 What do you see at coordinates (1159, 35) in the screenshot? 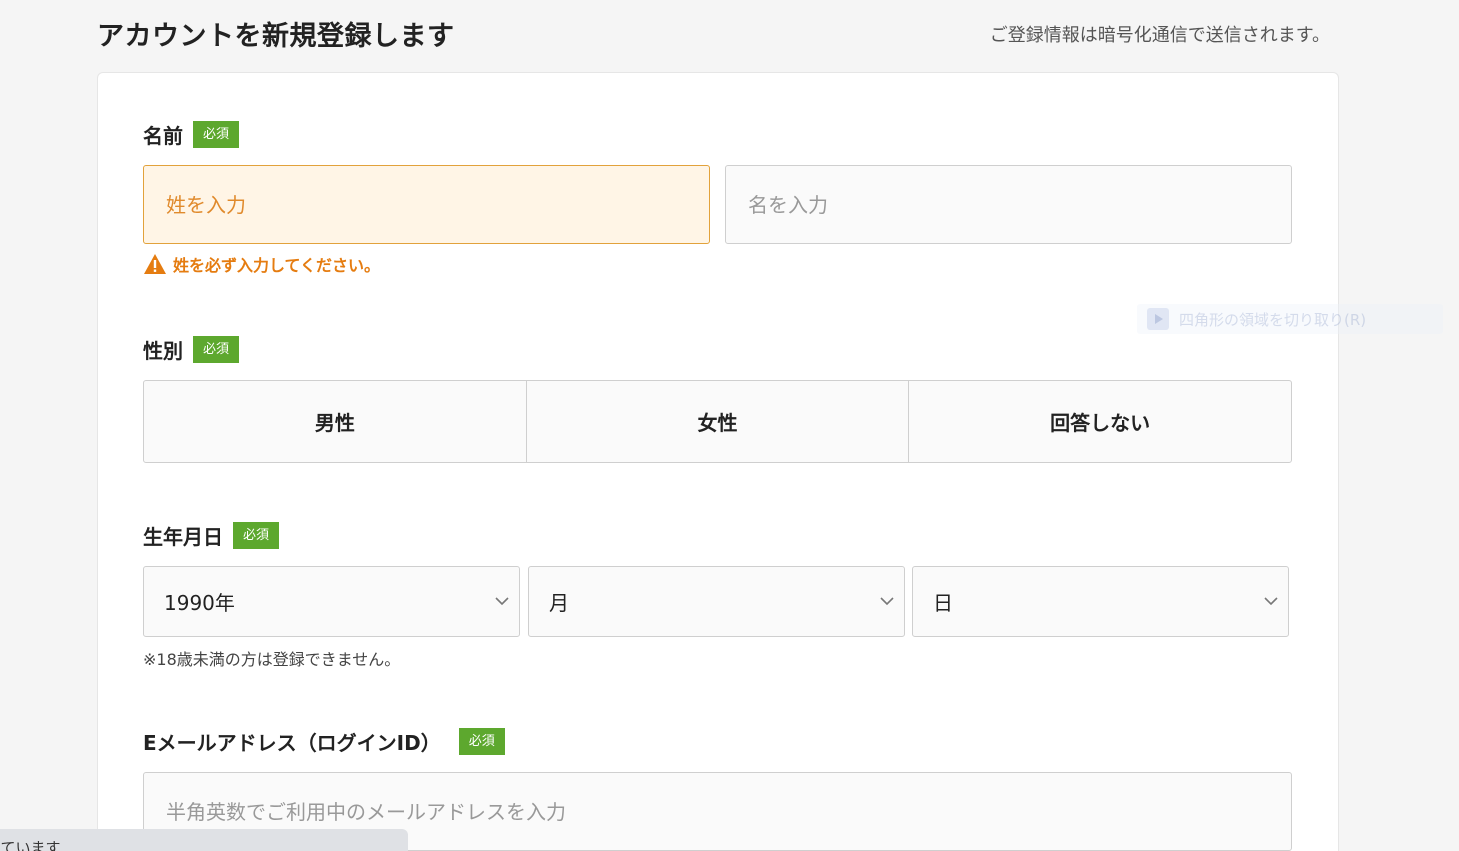
I see `secure-note: ご登録情報は暗号化通信で送信されます。` at bounding box center [1159, 35].